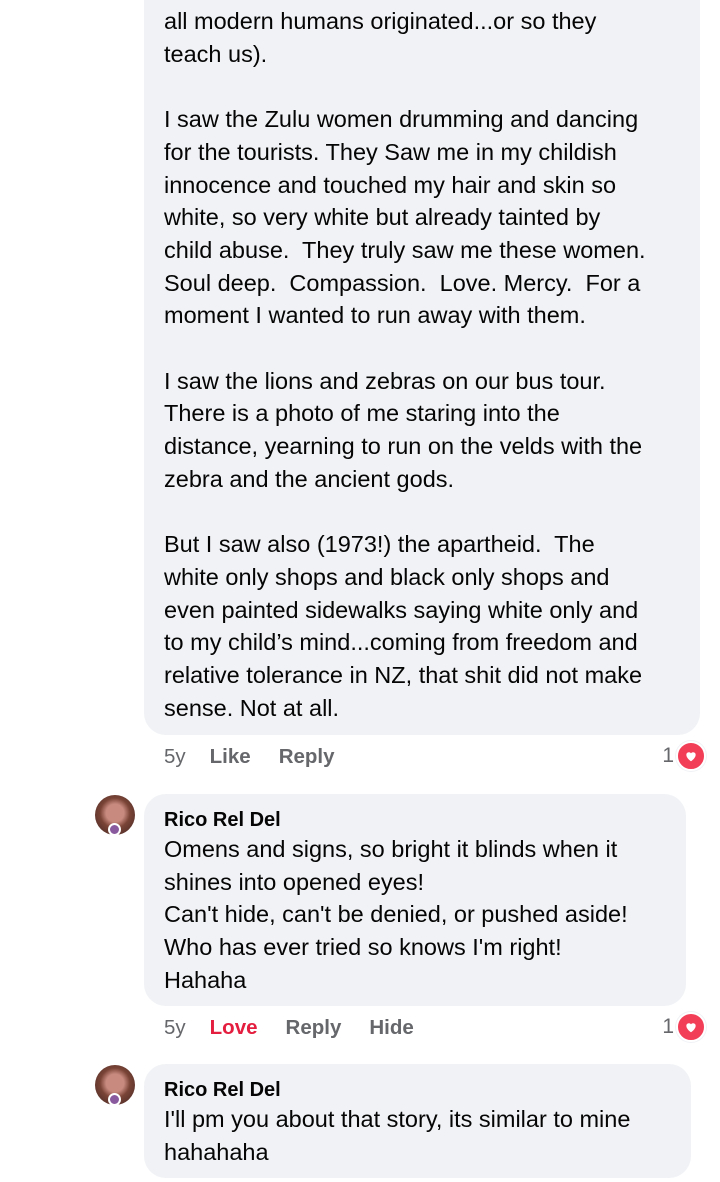 This screenshot has height=1182, width=720. Describe the element at coordinates (263, 757) in the screenshot. I see `comment-actions: 5y Like Reply` at that location.